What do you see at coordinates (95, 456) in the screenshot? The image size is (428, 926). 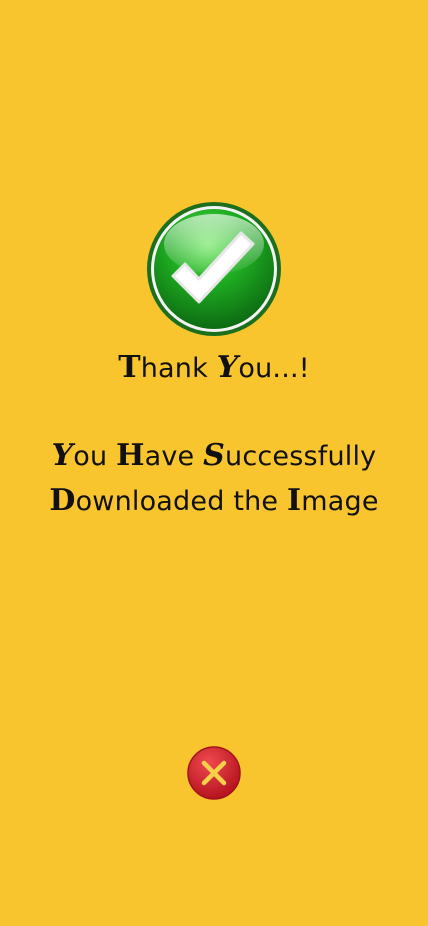 I see `msg1-part-ou: ou` at bounding box center [95, 456].